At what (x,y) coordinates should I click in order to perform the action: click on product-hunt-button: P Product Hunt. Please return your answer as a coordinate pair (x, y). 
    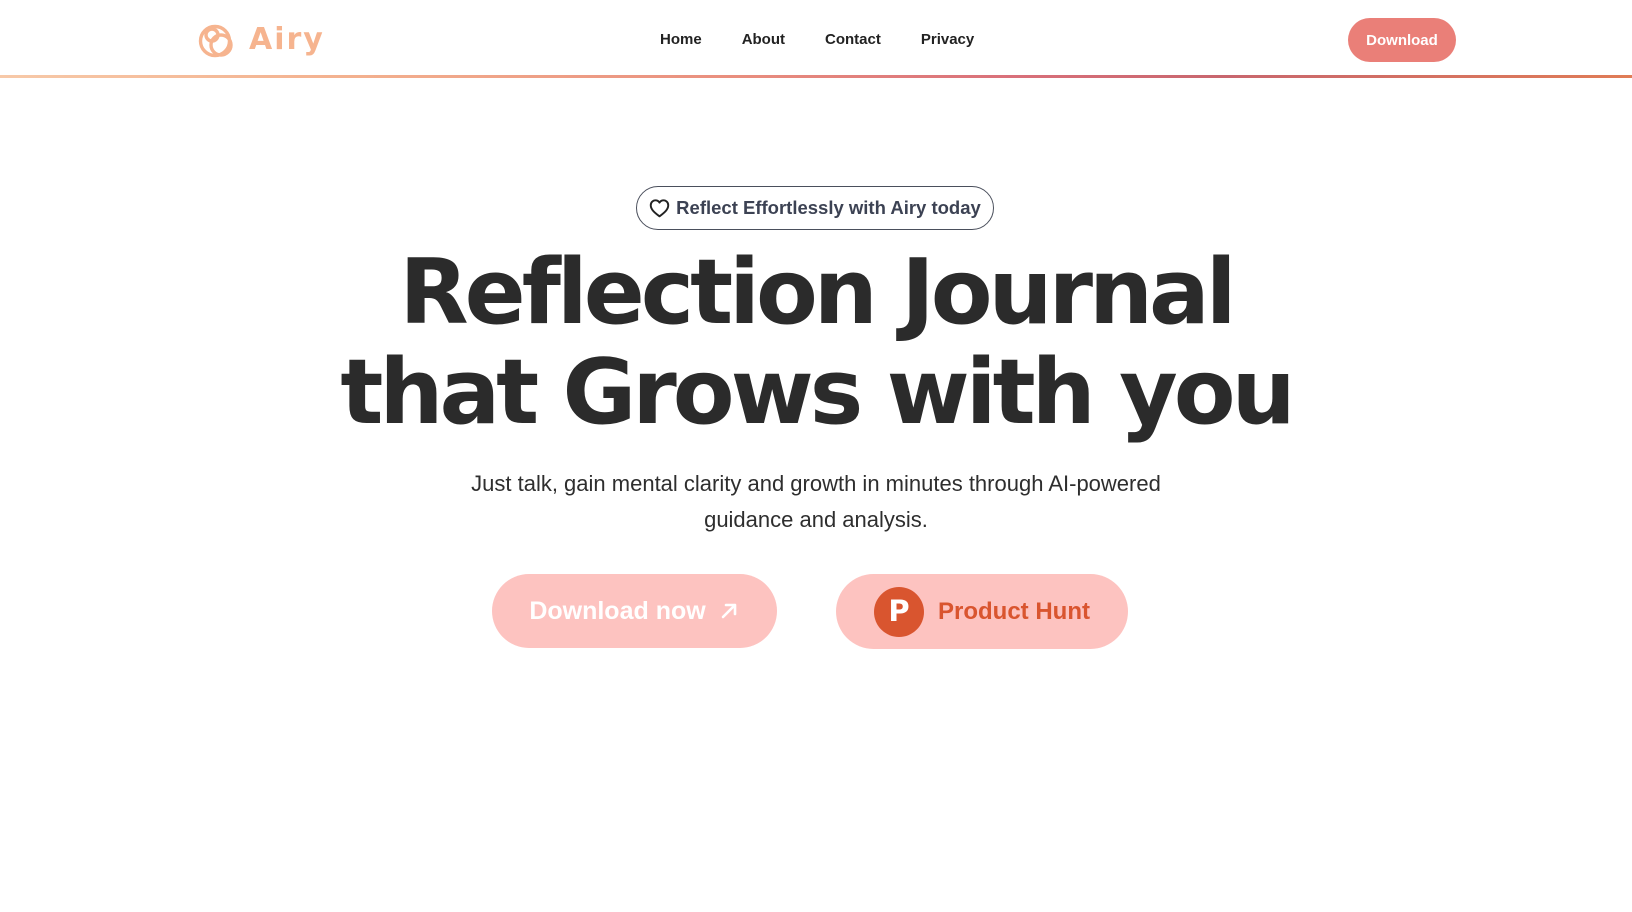
    Looking at the image, I should click on (982, 611).